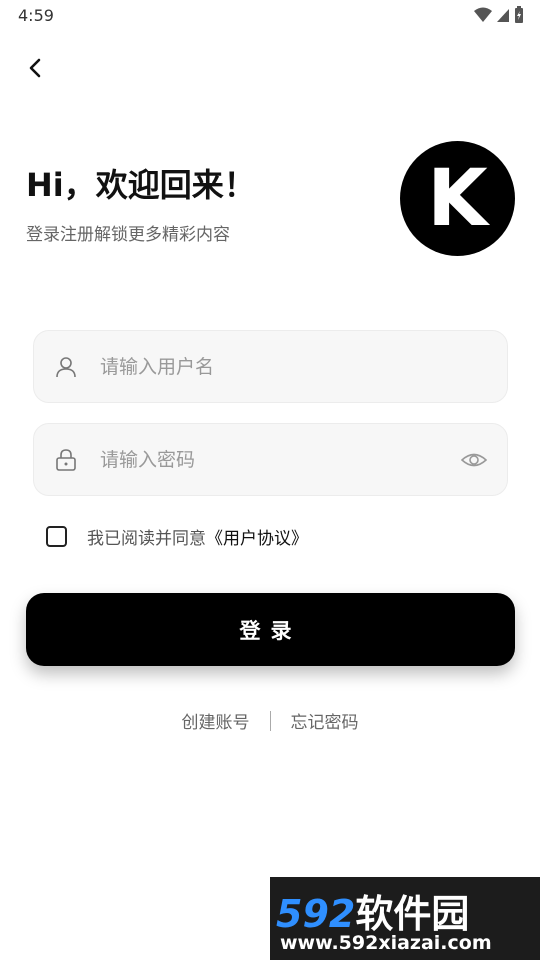 This screenshot has width=540, height=960. What do you see at coordinates (412, 914) in the screenshot?
I see `watermark-brand-text: 软件园` at bounding box center [412, 914].